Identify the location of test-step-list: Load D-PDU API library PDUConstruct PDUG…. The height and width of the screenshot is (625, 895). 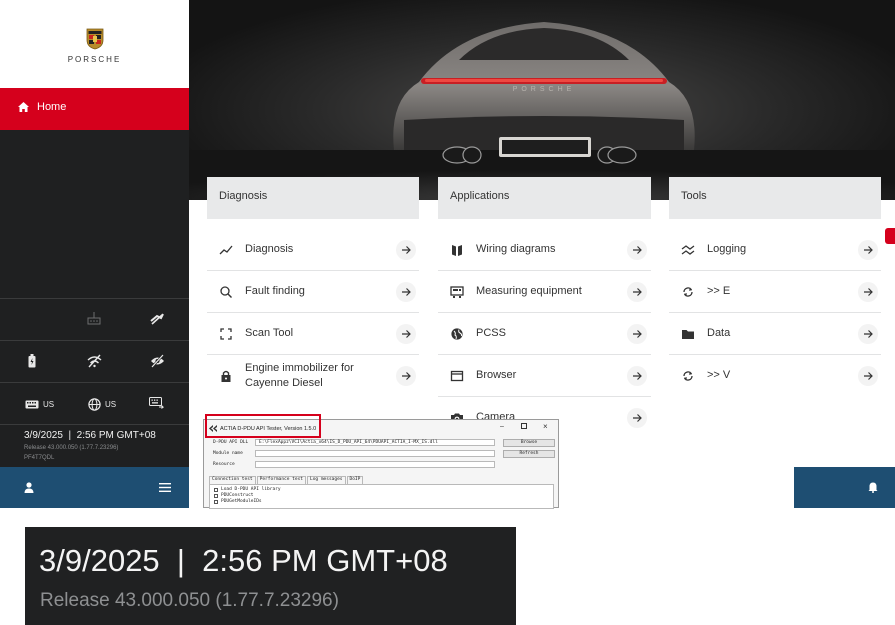
(381, 496).